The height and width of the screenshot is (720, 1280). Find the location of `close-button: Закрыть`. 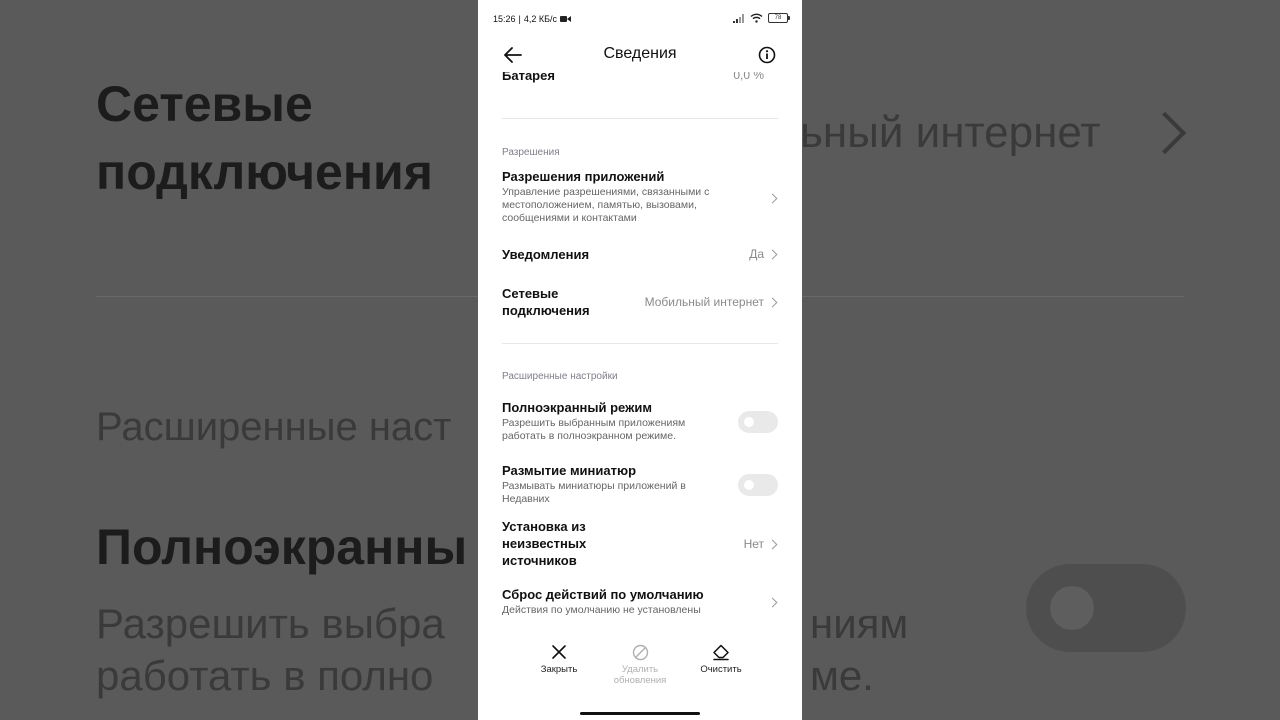

close-button: Закрыть is located at coordinates (559, 657).